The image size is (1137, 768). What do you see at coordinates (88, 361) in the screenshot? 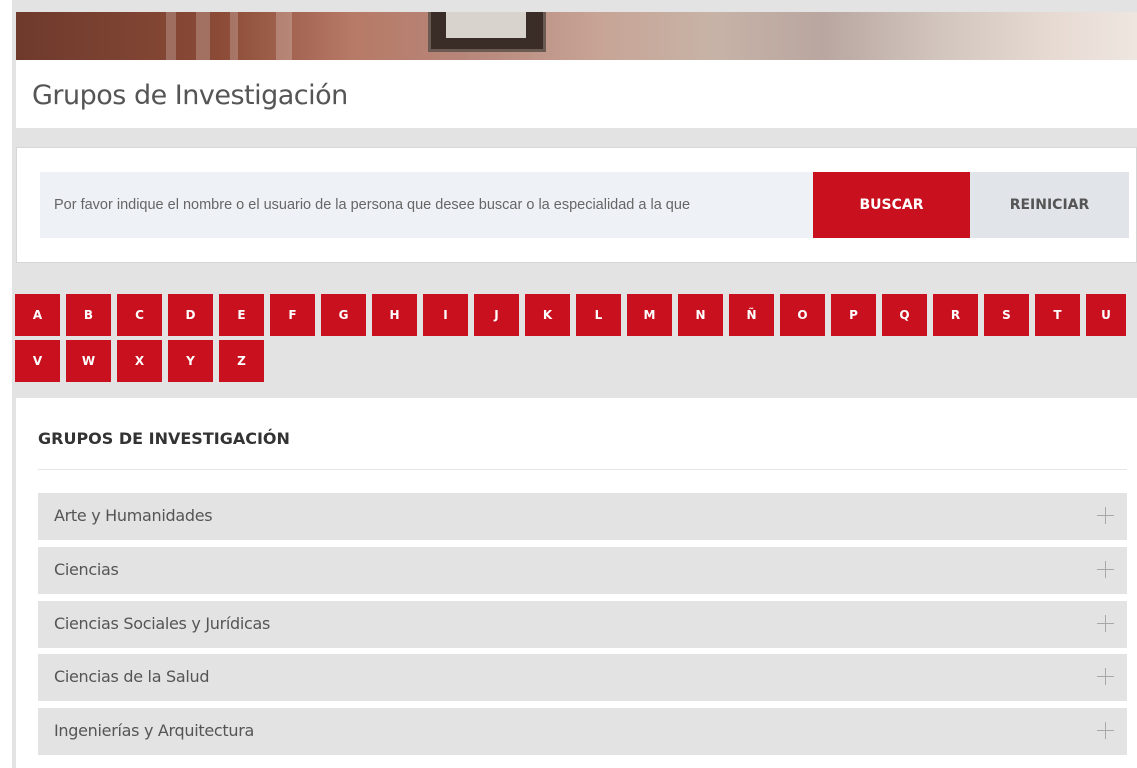
I see `letter-button-w: W` at bounding box center [88, 361].